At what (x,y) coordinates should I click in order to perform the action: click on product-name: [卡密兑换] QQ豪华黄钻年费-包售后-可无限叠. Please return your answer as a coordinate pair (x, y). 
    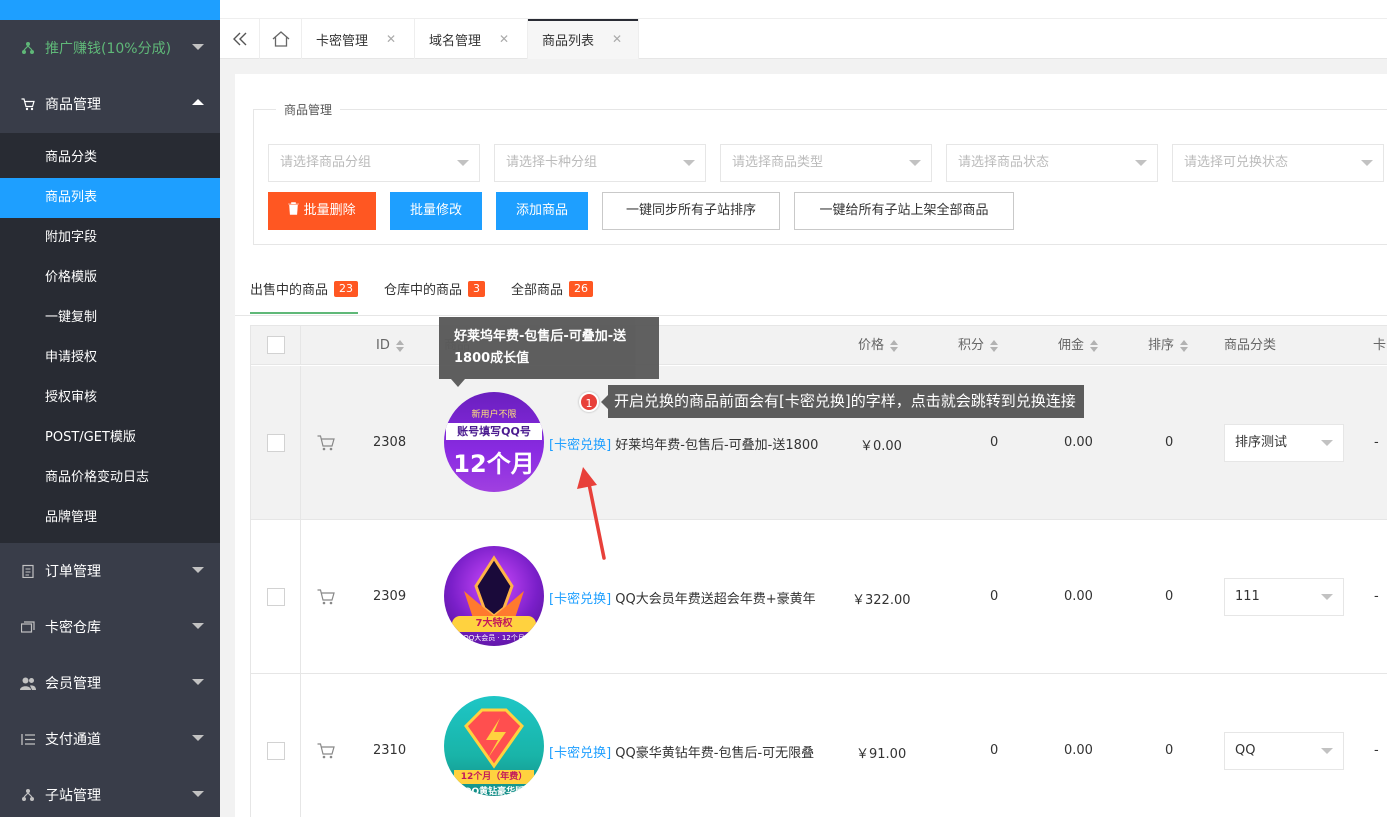
    Looking at the image, I should click on (691, 751).